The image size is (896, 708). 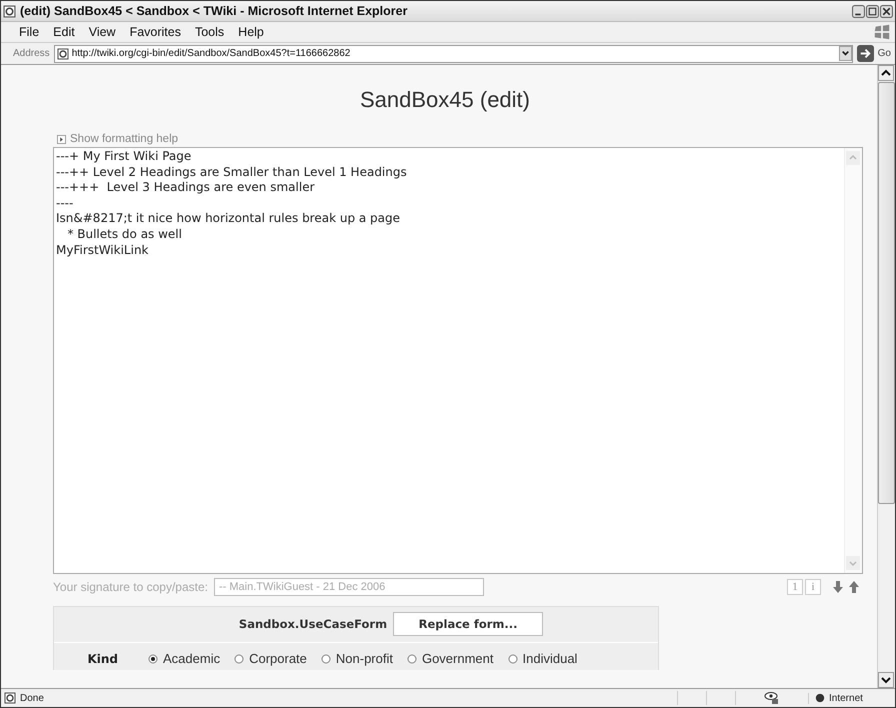 What do you see at coordinates (364, 658) in the screenshot?
I see `radio-label: Non-profit` at bounding box center [364, 658].